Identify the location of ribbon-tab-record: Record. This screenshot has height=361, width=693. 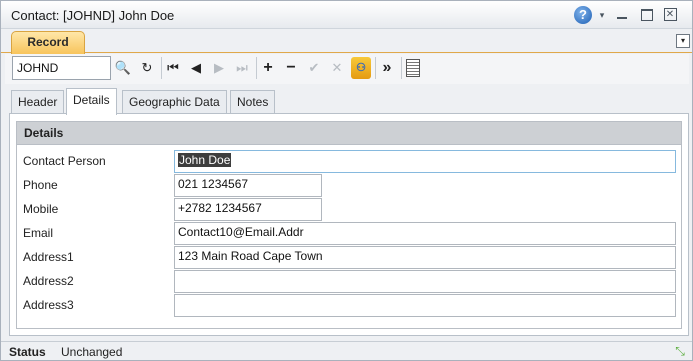
(48, 42).